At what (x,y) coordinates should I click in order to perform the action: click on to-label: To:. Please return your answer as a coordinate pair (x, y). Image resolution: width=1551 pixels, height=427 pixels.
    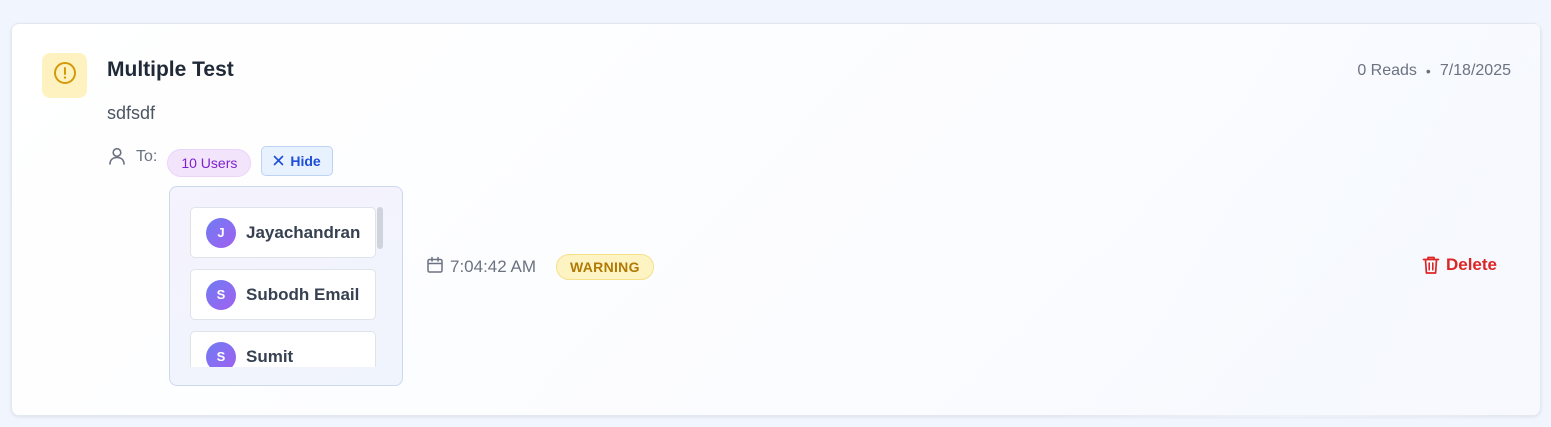
    Looking at the image, I should click on (147, 156).